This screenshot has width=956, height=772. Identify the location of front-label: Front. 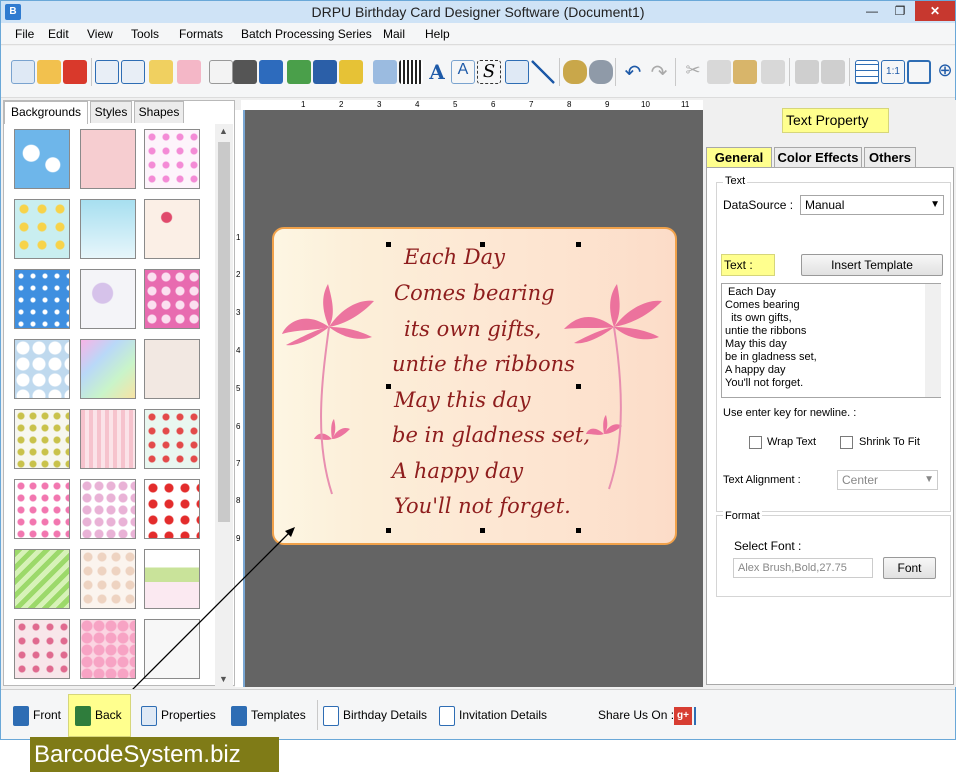
(47, 715).